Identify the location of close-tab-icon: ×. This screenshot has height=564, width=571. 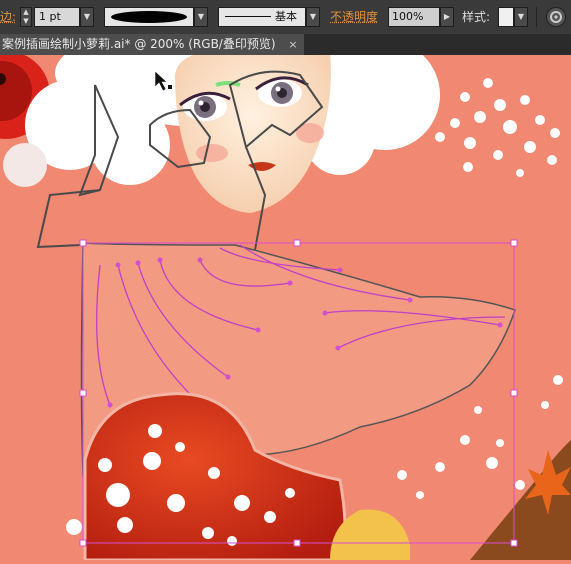
(293, 44).